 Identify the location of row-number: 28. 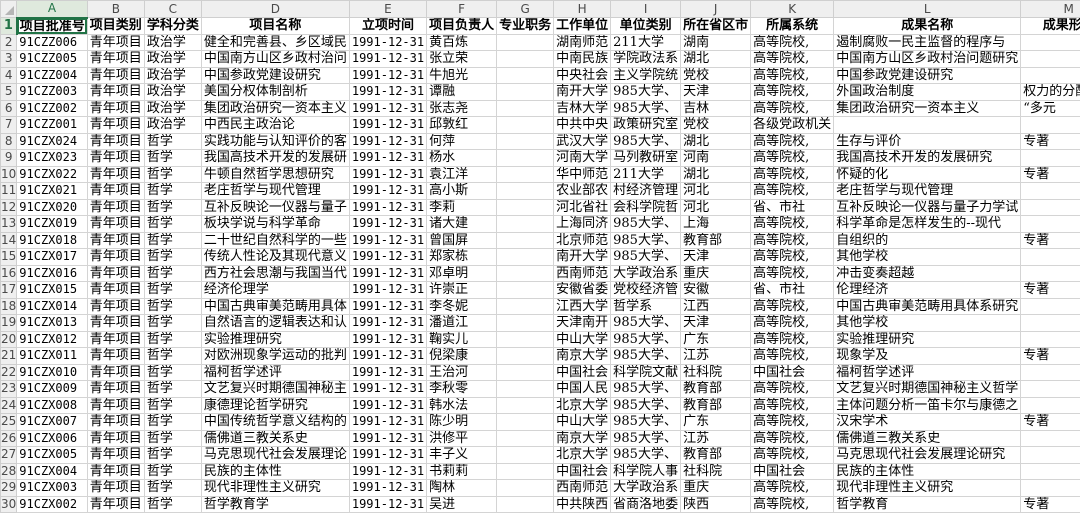
(9, 471).